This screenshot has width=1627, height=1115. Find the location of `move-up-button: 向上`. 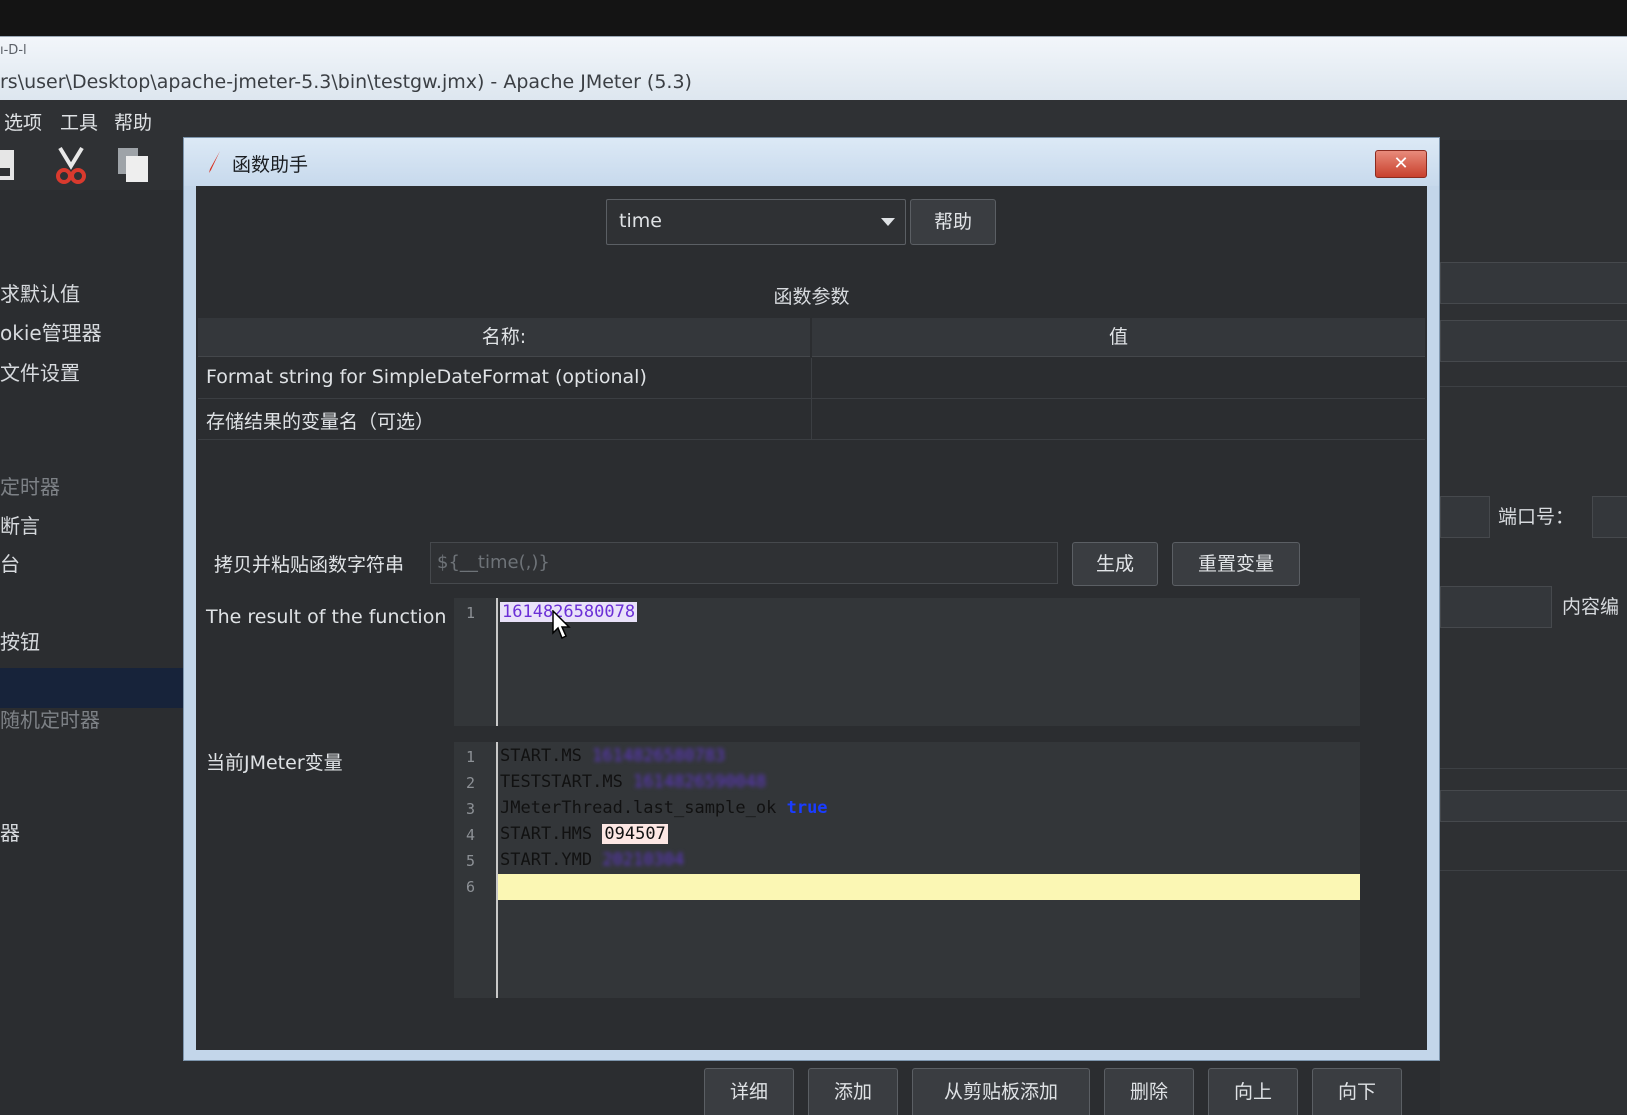

move-up-button: 向上 is located at coordinates (1253, 1091).